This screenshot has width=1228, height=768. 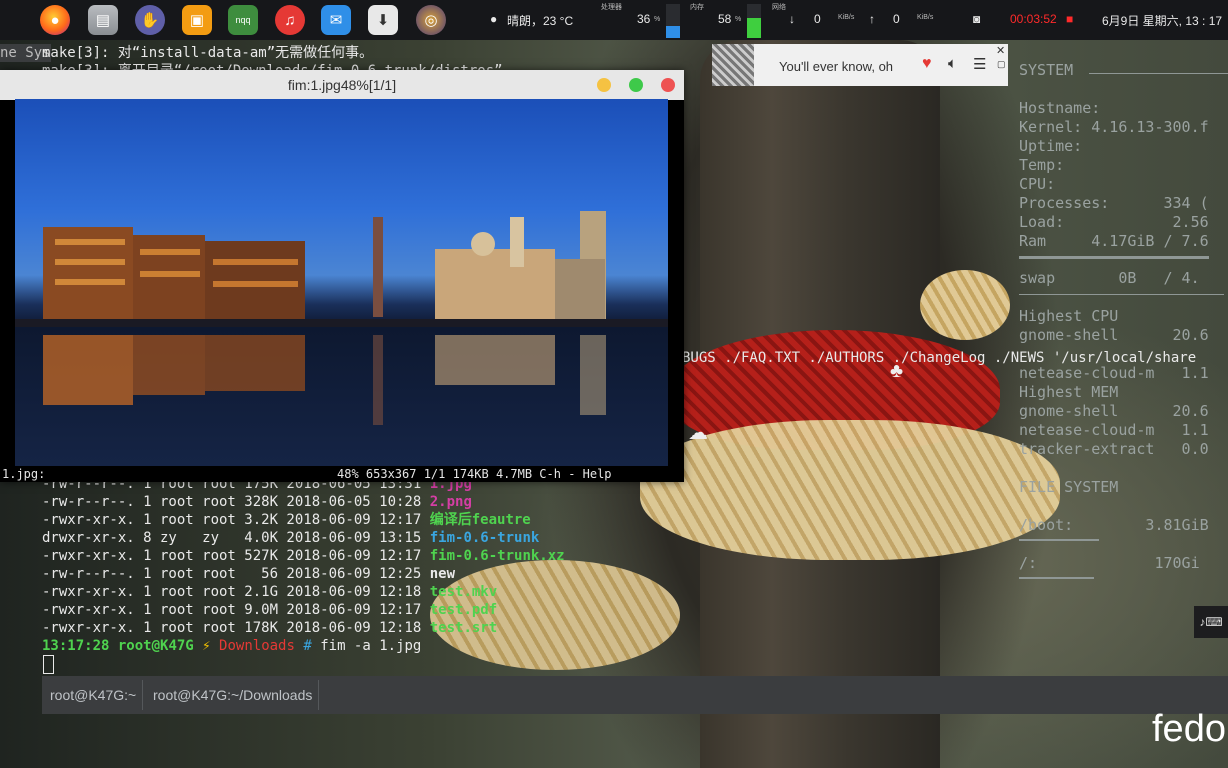 What do you see at coordinates (896, 19) in the screenshot?
I see `net-up-value: 0` at bounding box center [896, 19].